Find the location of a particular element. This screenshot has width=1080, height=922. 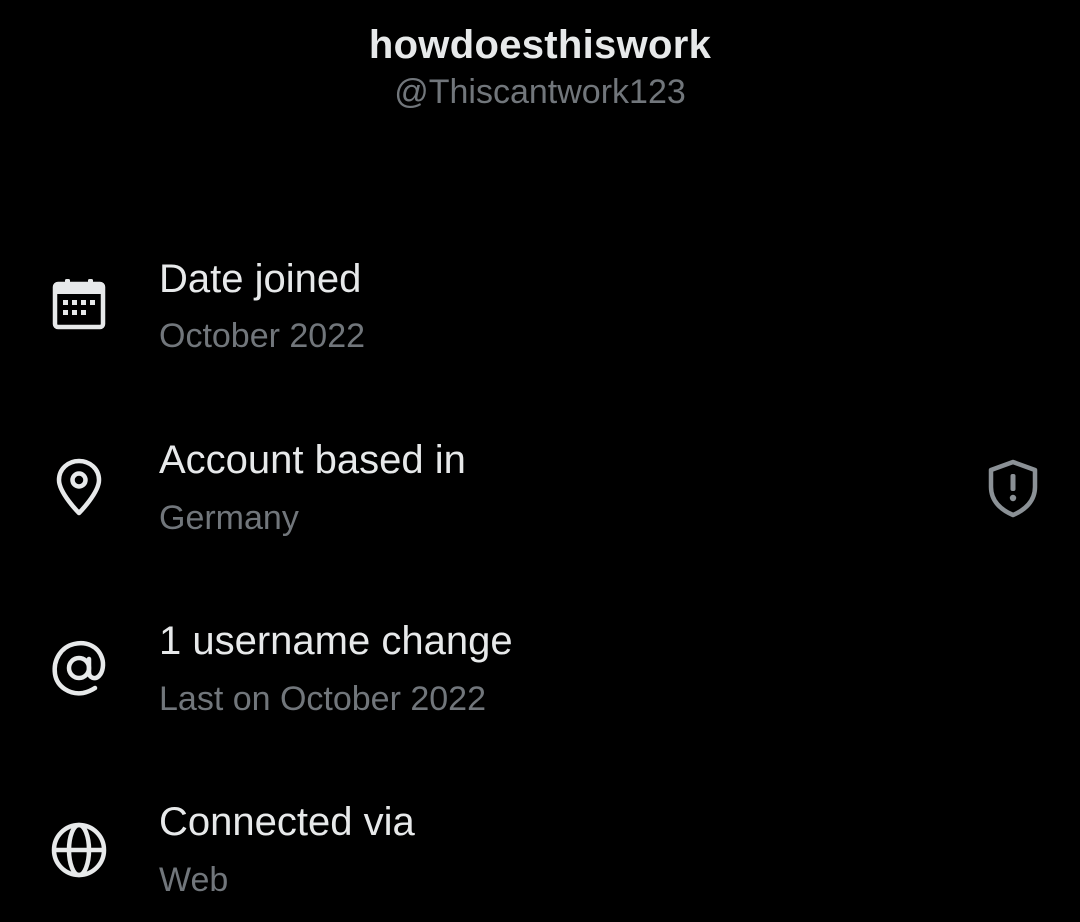

about-row-date-joined: Date joined October 2022 is located at coordinates (540, 310).